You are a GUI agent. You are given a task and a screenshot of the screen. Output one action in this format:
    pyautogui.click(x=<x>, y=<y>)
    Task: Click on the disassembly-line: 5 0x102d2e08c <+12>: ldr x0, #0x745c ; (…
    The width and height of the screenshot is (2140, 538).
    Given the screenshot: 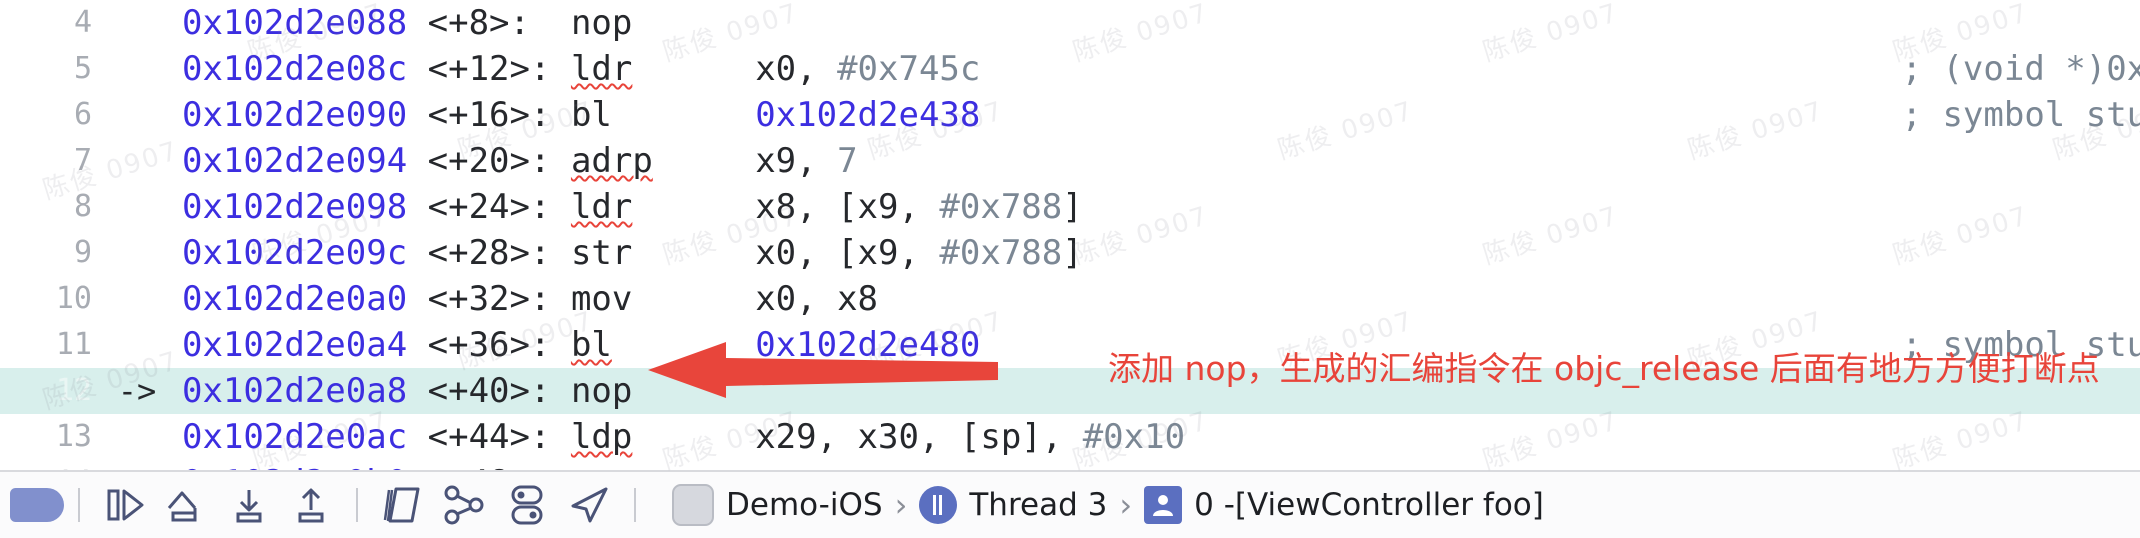 What is the action you would take?
    pyautogui.click(x=1070, y=69)
    